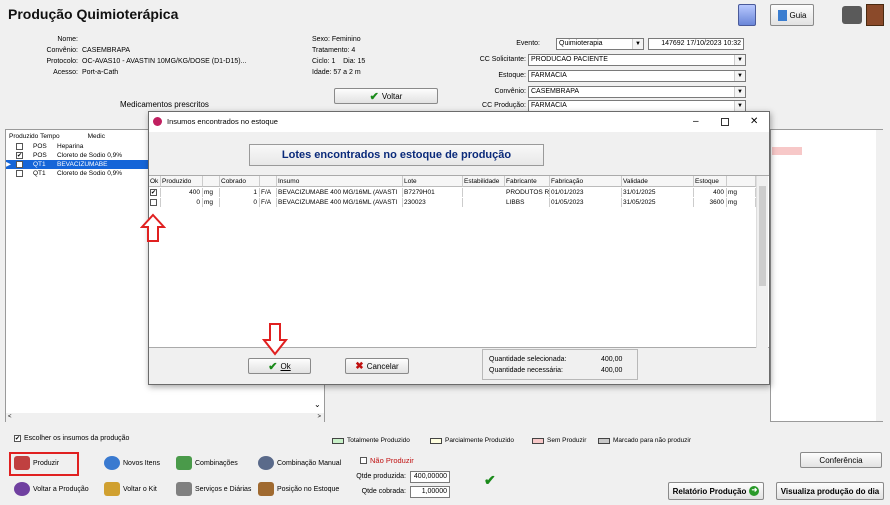 The height and width of the screenshot is (505, 890). I want to click on table-vscroll, so click(762, 262).